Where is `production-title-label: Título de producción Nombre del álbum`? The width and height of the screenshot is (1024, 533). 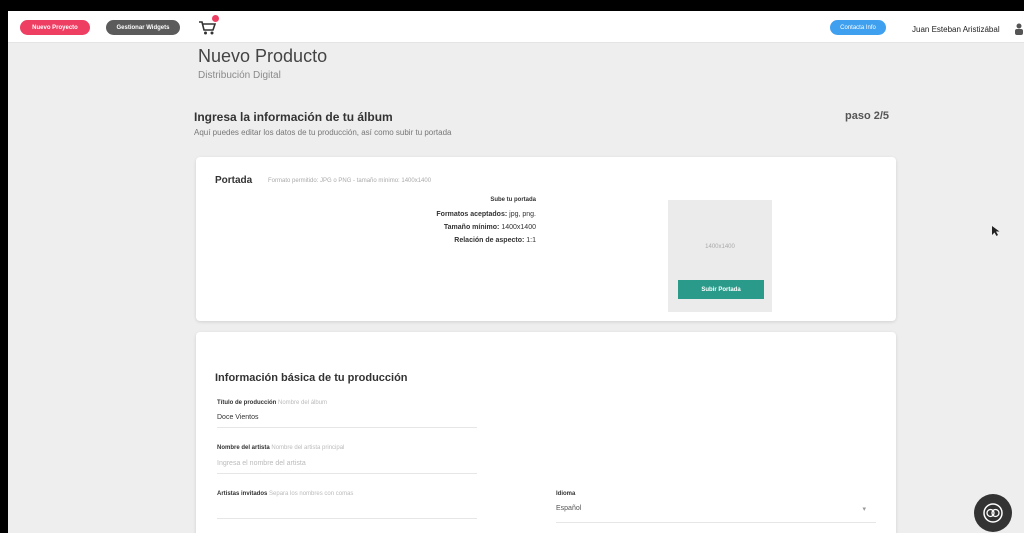 production-title-label: Título de producción Nombre del álbum is located at coordinates (272, 403).